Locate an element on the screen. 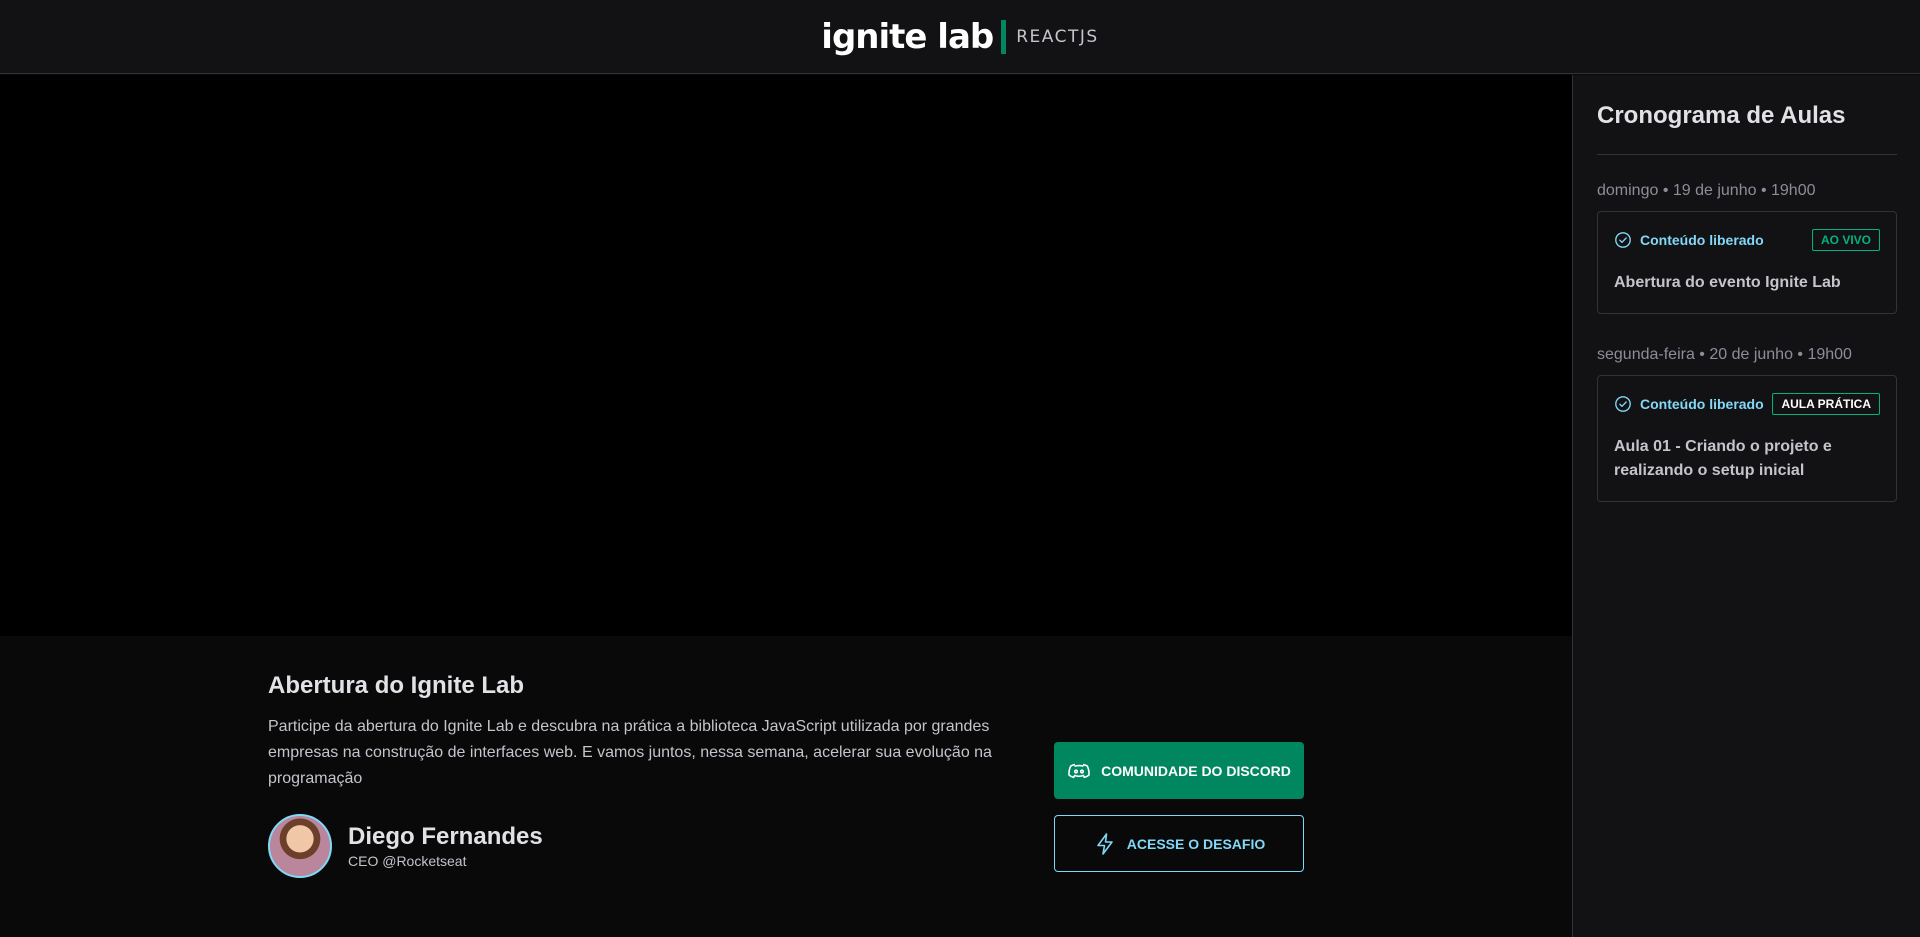  teacher-info: Diego Fernandes CEO @Rocketseat is located at coordinates (405, 846).